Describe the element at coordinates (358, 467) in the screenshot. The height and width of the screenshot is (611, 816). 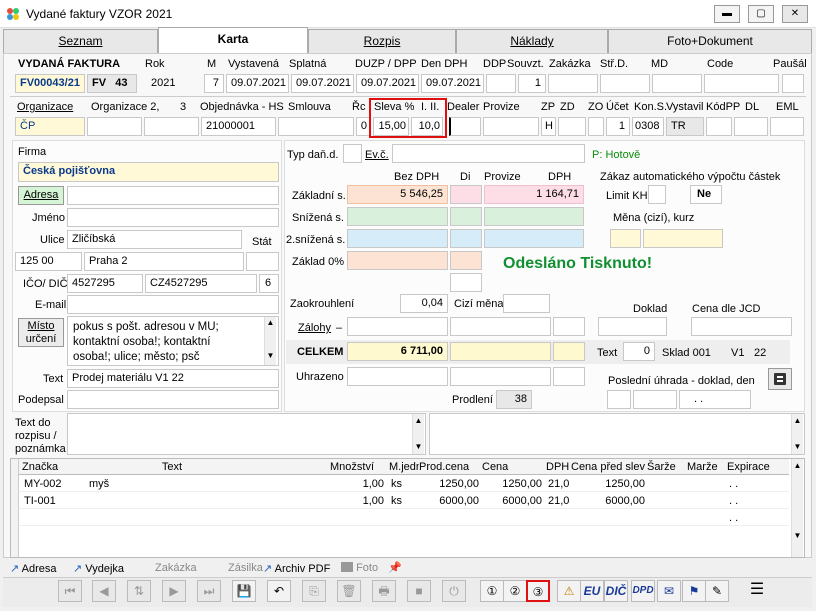
I see `column-header: Množství` at that location.